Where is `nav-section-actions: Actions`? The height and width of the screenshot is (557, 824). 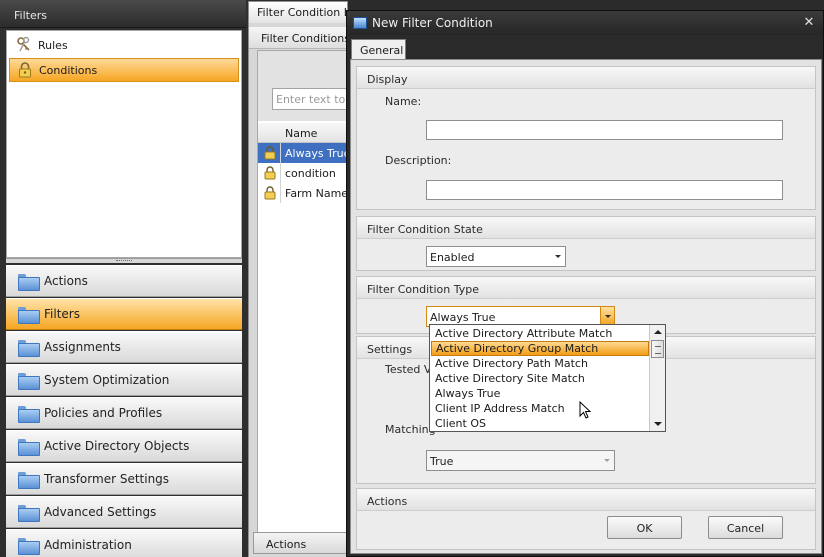 nav-section-actions: Actions is located at coordinates (124, 281).